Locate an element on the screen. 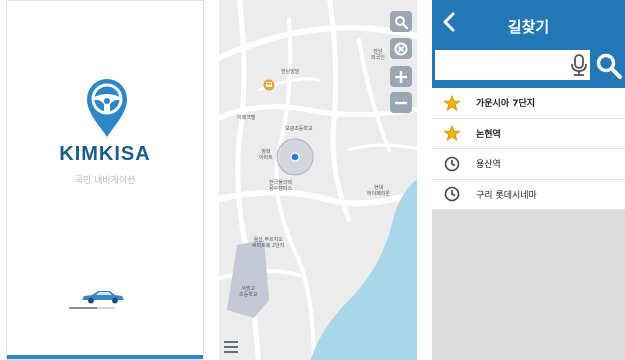 This screenshot has height=360, width=625. plus-icon is located at coordinates (401, 76).